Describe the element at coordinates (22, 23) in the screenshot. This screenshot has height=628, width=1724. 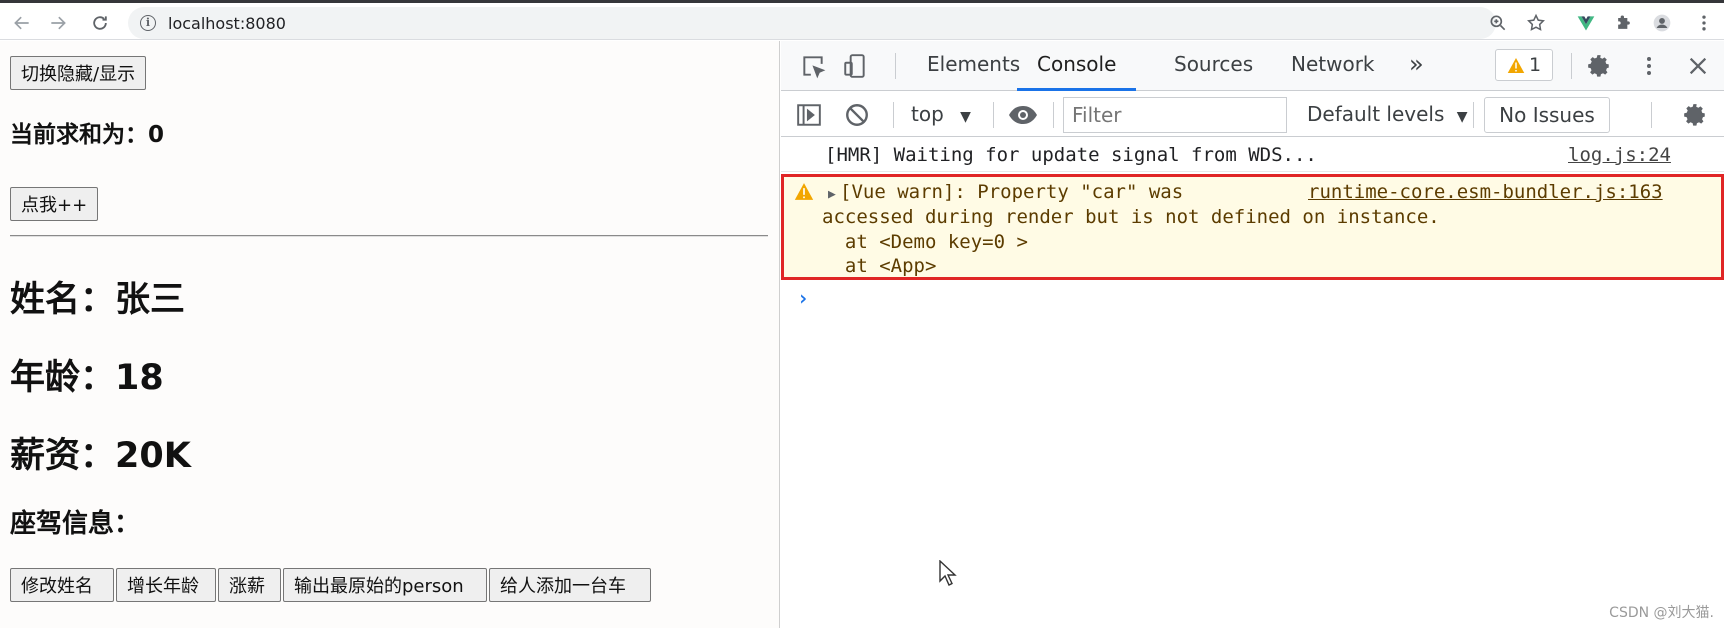
I see `back-arrow-icon` at that location.